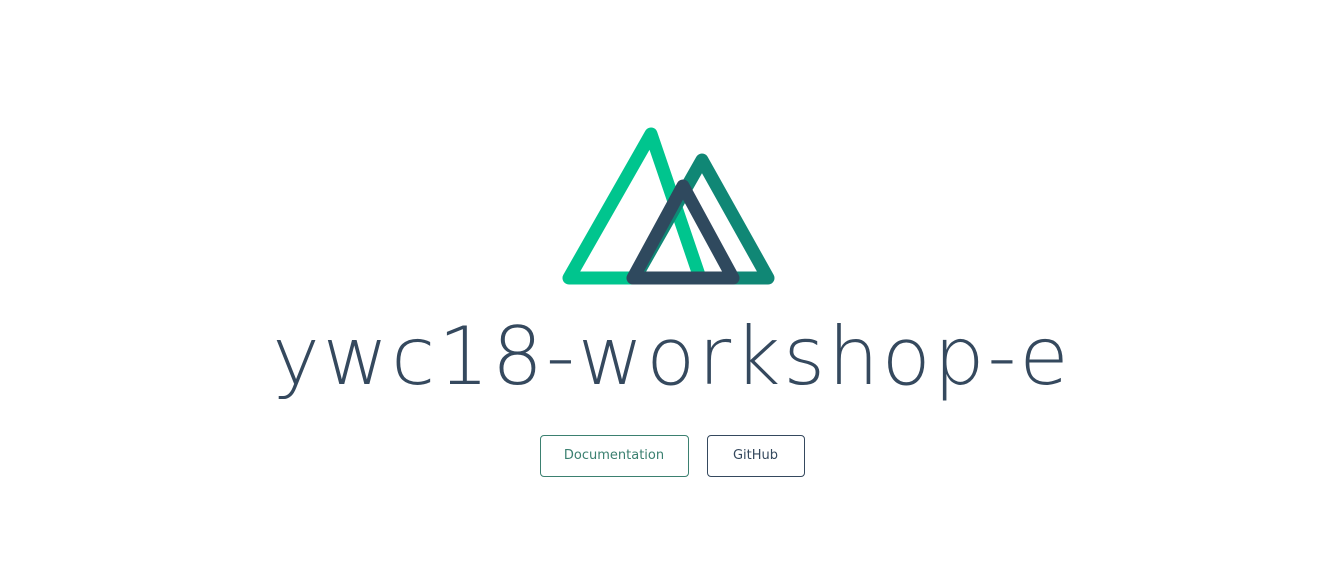  Describe the element at coordinates (755, 456) in the screenshot. I see `github-button: GitHub` at that location.